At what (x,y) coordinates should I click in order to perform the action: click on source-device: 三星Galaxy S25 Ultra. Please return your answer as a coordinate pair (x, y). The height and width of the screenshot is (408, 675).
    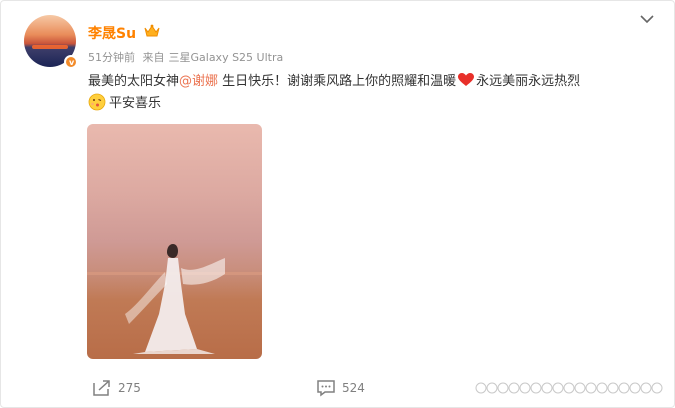
    Looking at the image, I should click on (226, 57).